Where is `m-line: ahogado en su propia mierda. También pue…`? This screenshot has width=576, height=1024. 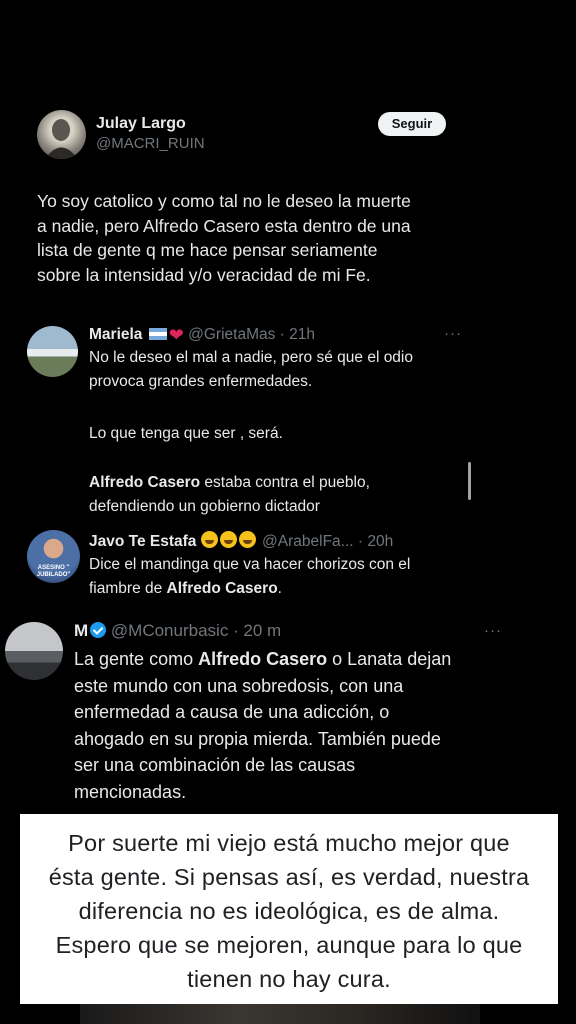 m-line: ahogado en su propia mierda. También pue… is located at coordinates (257, 738).